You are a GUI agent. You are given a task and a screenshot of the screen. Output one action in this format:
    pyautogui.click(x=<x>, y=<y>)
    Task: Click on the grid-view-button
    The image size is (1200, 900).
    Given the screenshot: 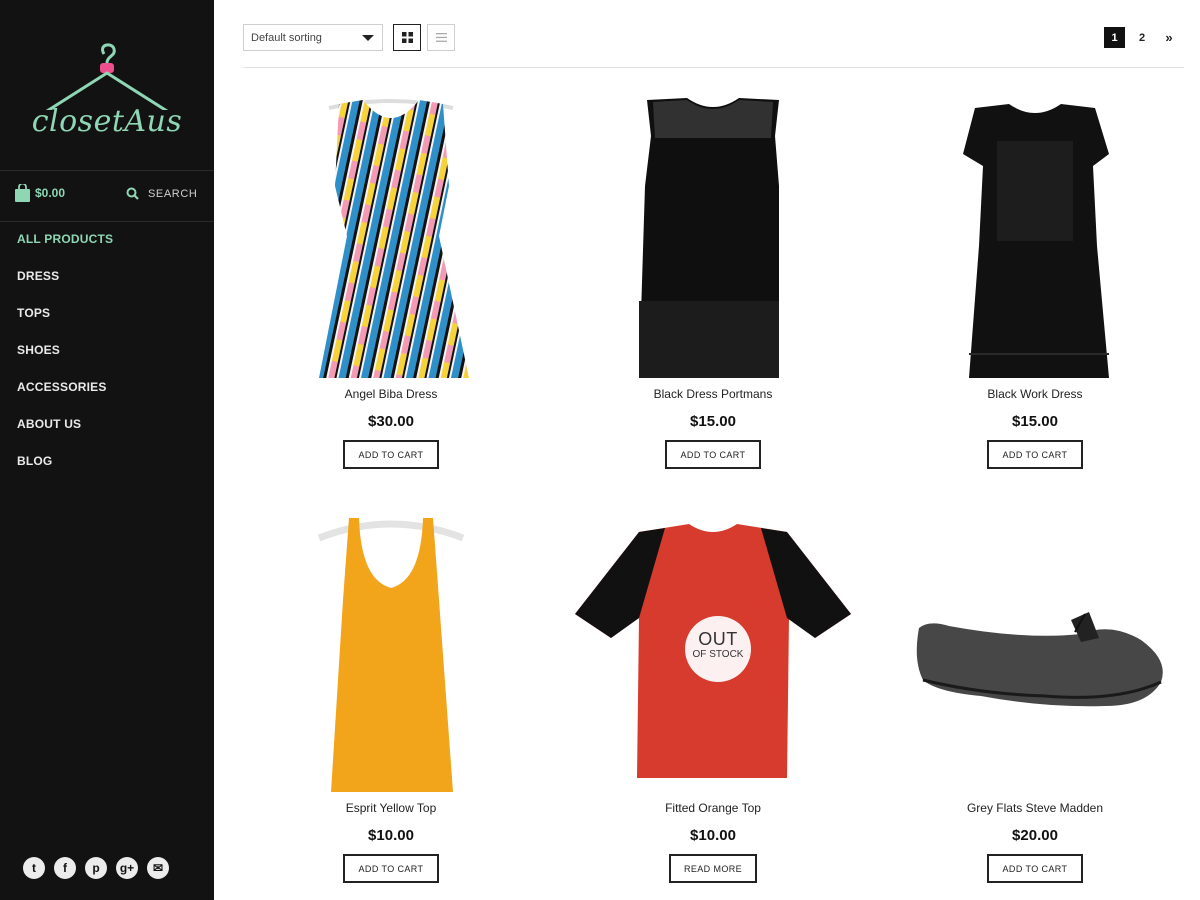 What is the action you would take?
    pyautogui.click(x=407, y=37)
    